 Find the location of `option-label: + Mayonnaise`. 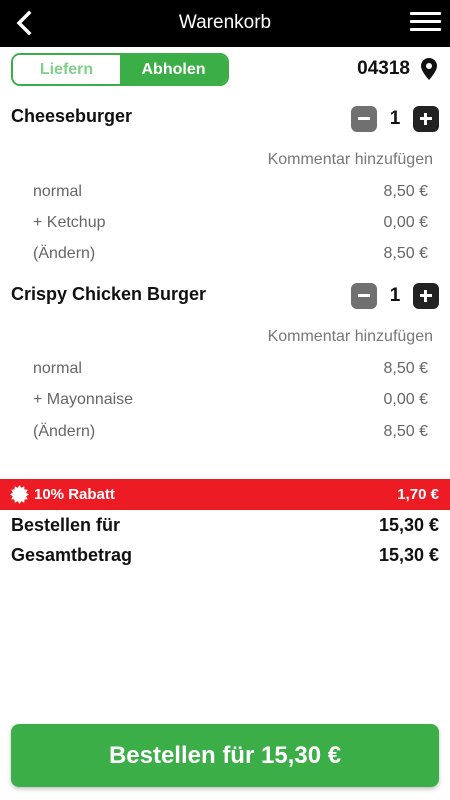

option-label: + Mayonnaise is located at coordinates (83, 399).